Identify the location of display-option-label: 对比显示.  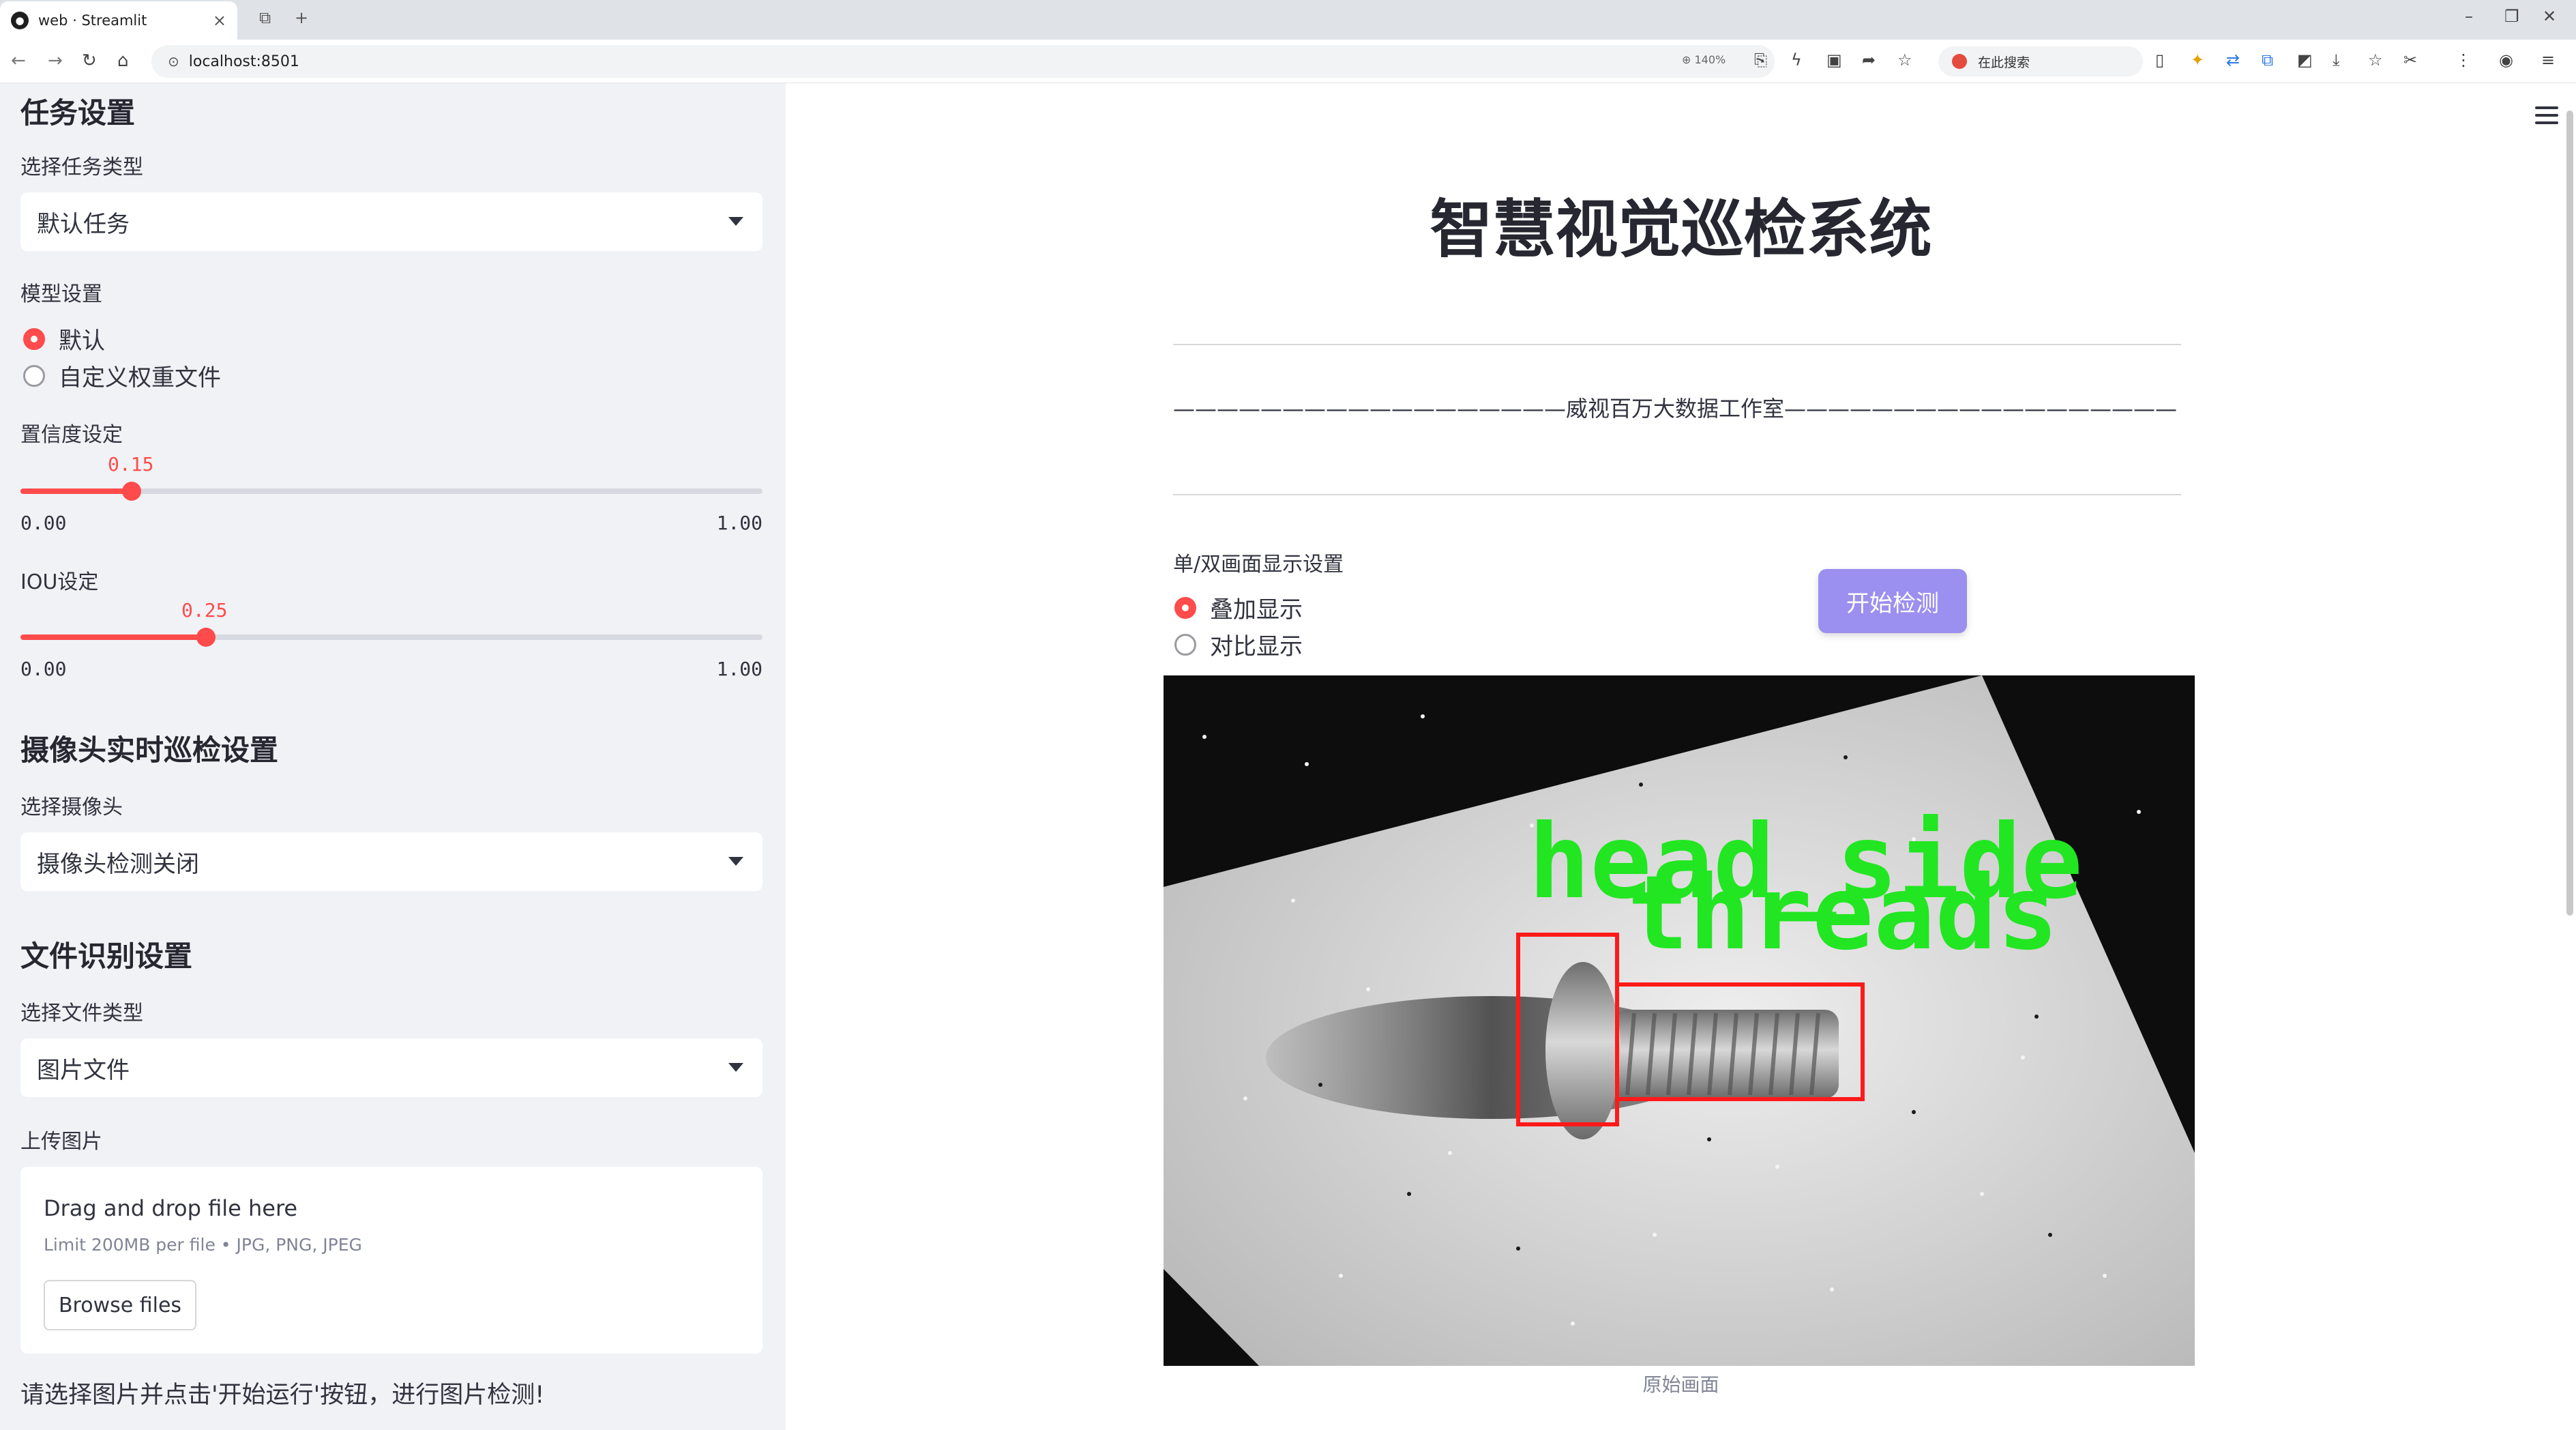
(1256, 647).